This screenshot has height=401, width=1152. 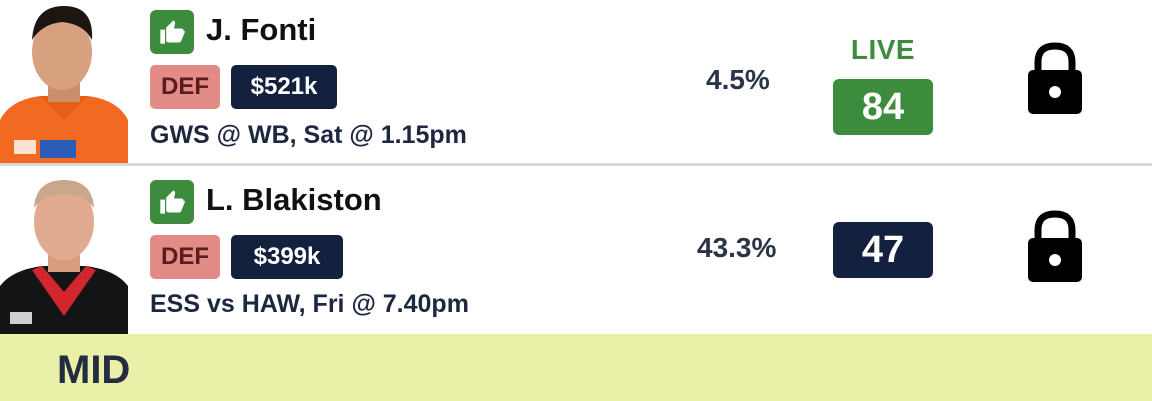 What do you see at coordinates (883, 250) in the screenshot?
I see `score-badge: 47` at bounding box center [883, 250].